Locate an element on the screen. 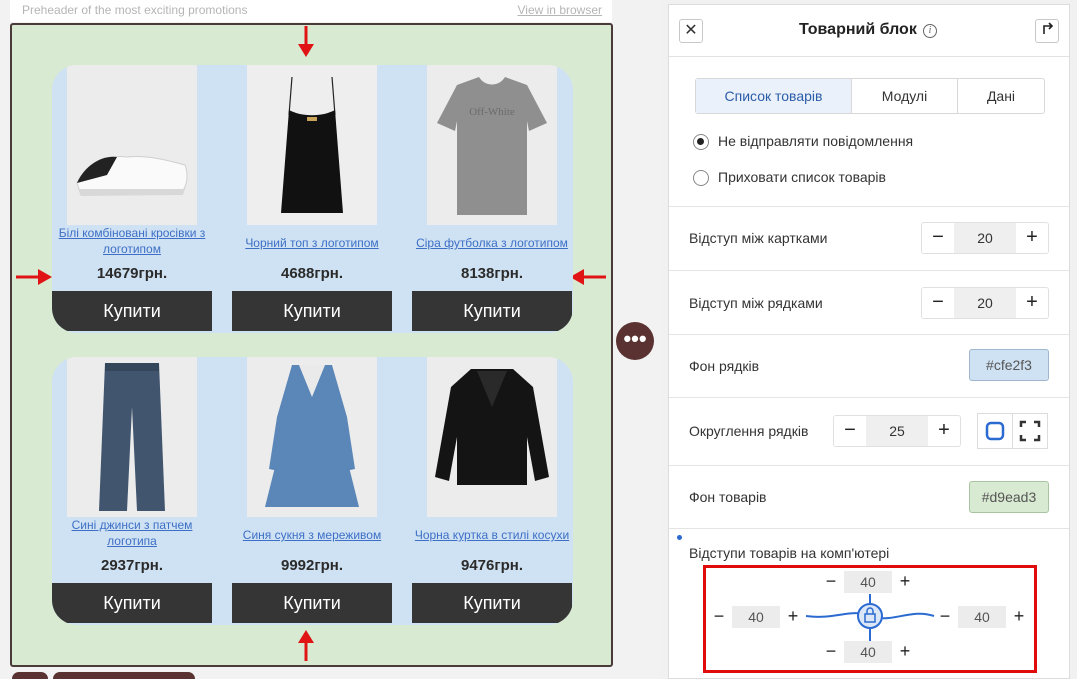 This screenshot has width=1077, height=679. info-icon: i is located at coordinates (930, 31).